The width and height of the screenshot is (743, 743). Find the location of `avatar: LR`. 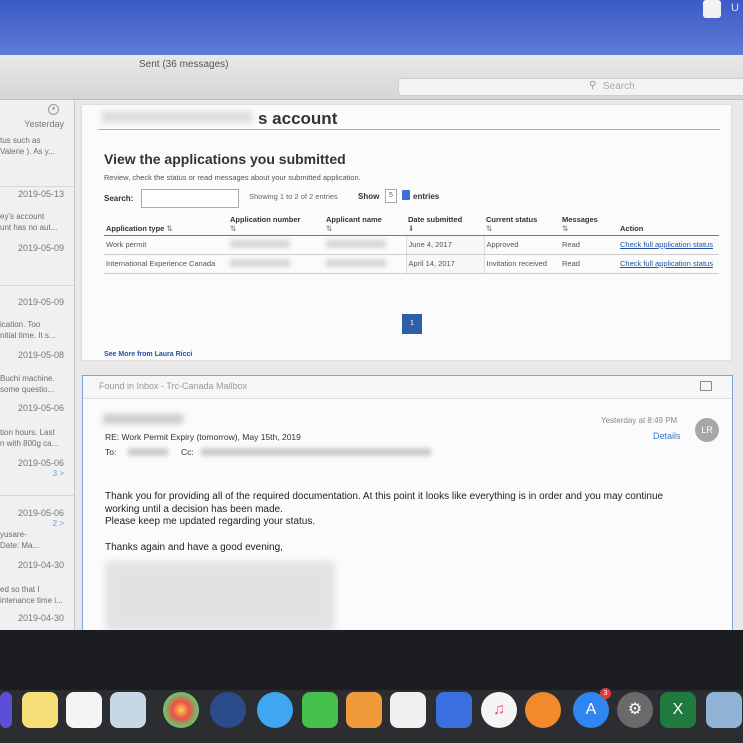

avatar: LR is located at coordinates (707, 430).